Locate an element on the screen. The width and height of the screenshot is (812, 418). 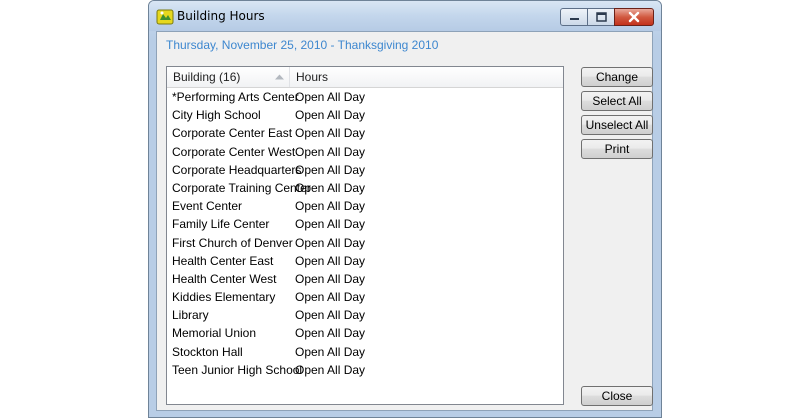
building-name: Kiddies Elementary is located at coordinates (224, 297).